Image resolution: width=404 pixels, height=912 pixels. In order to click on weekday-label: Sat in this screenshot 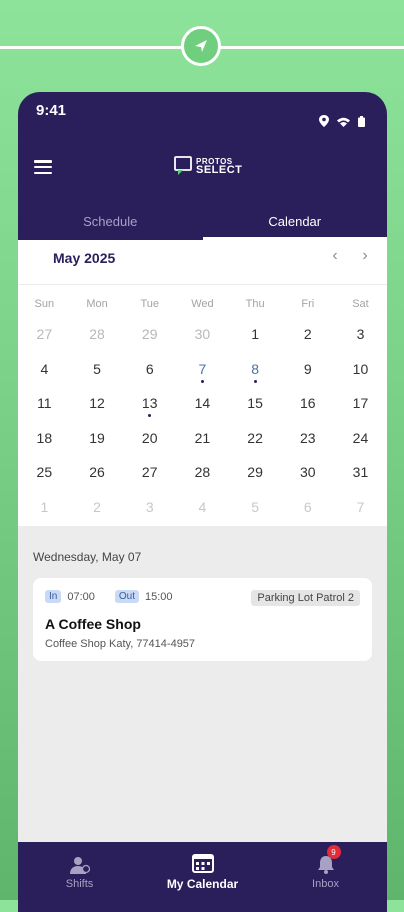, I will do `click(360, 304)`.